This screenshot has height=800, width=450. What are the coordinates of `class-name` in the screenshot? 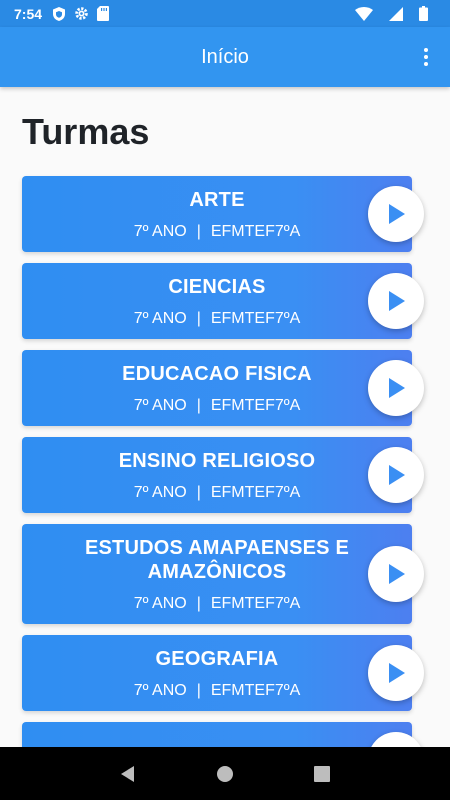 It's located at (217, 740).